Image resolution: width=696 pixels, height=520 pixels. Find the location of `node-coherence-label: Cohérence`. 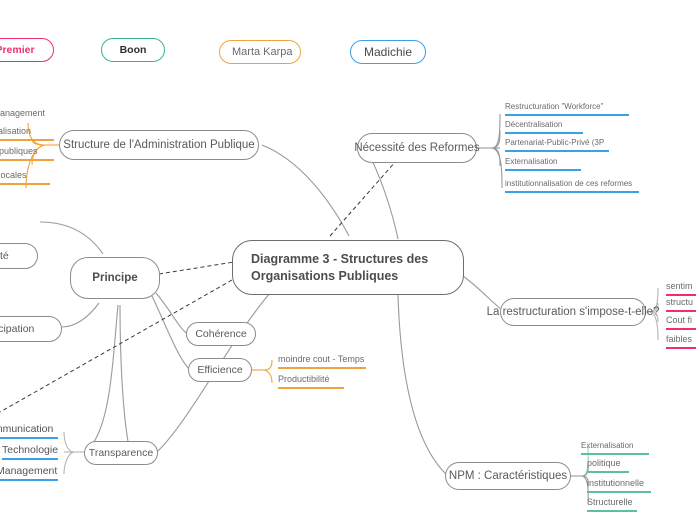

node-coherence-label: Cohérence is located at coordinates (221, 334).